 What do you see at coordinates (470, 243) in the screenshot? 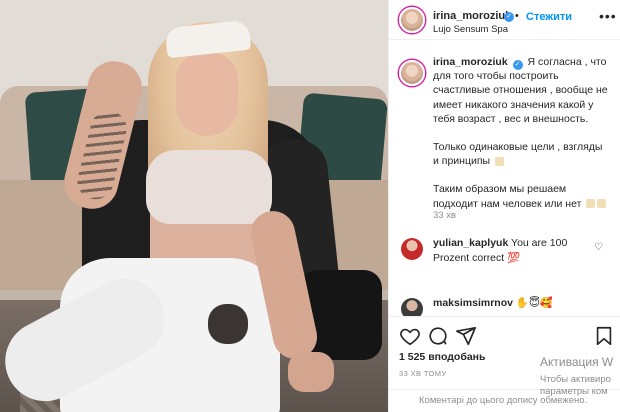
I see `comment-username: yulian_kaplyuk` at bounding box center [470, 243].